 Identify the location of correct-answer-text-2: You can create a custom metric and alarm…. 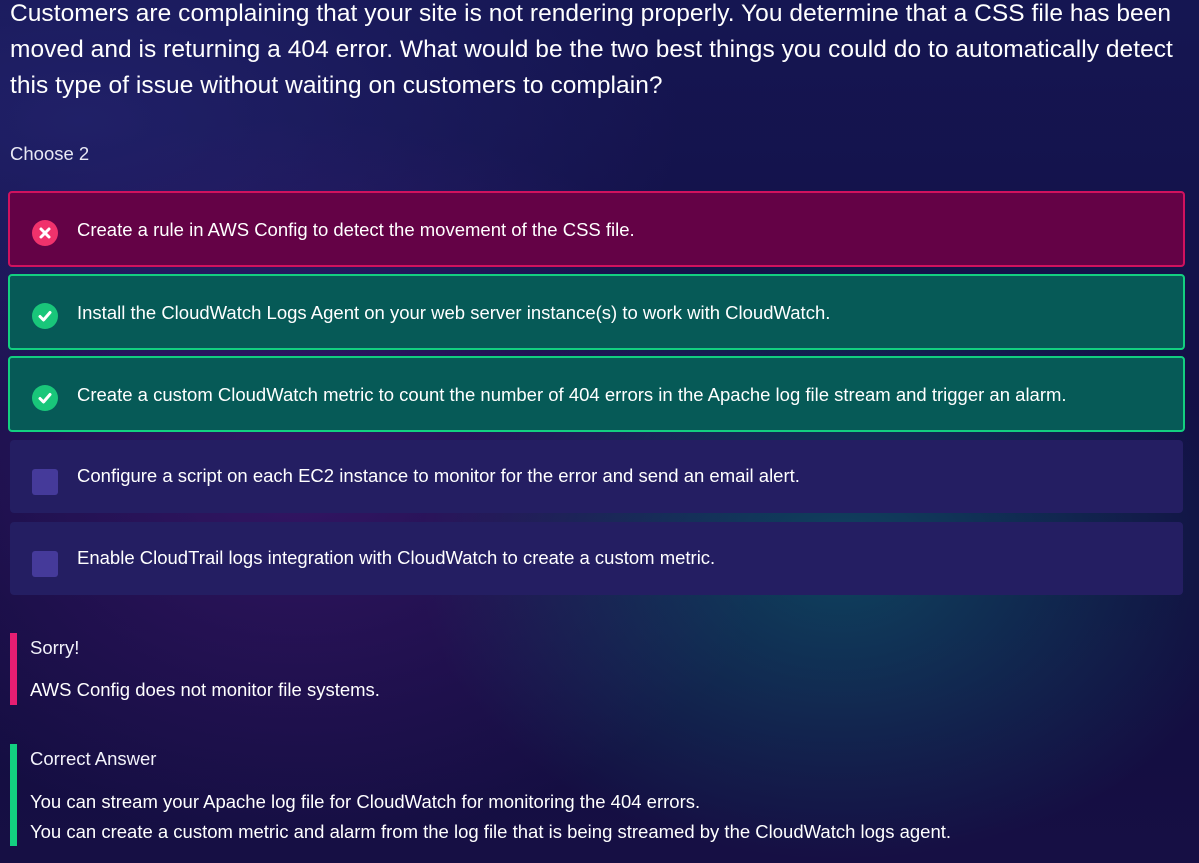
(491, 831).